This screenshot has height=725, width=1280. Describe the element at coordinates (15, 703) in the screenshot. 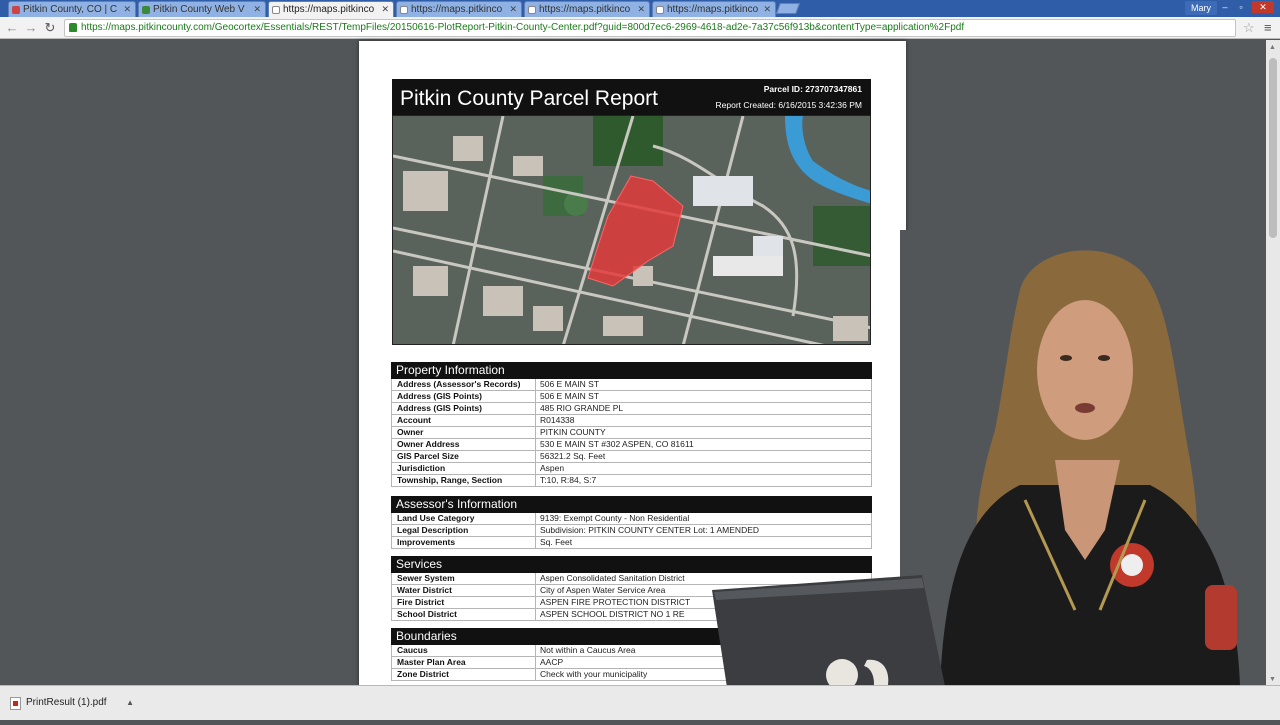

I see `pdf-icon` at that location.